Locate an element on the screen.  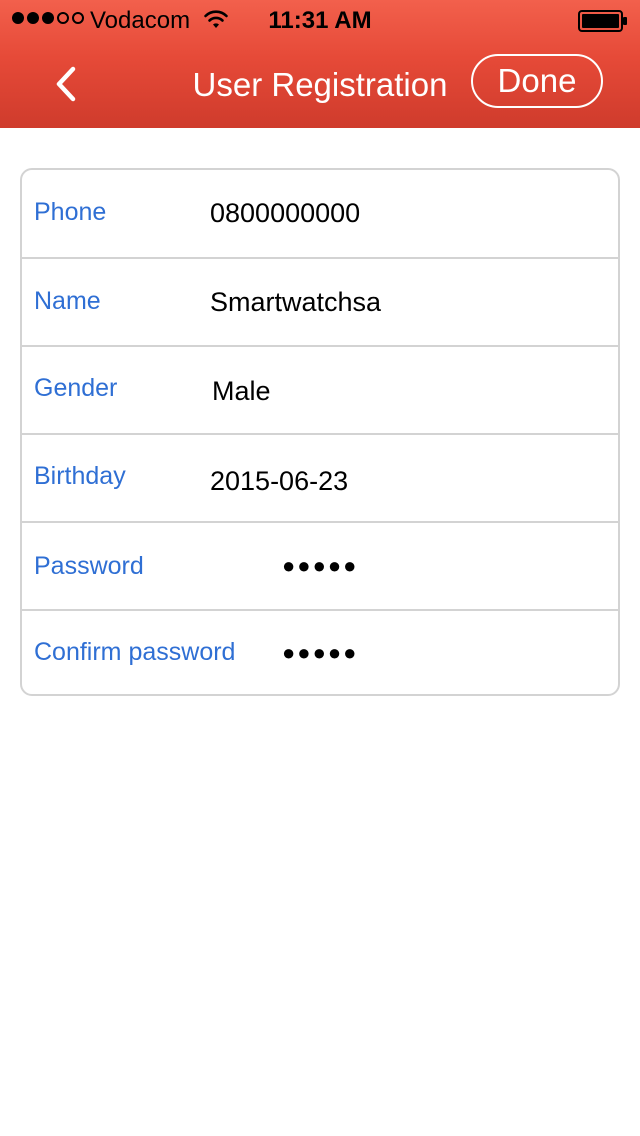
name-field: Name Smartwatchsa is located at coordinates (320, 302).